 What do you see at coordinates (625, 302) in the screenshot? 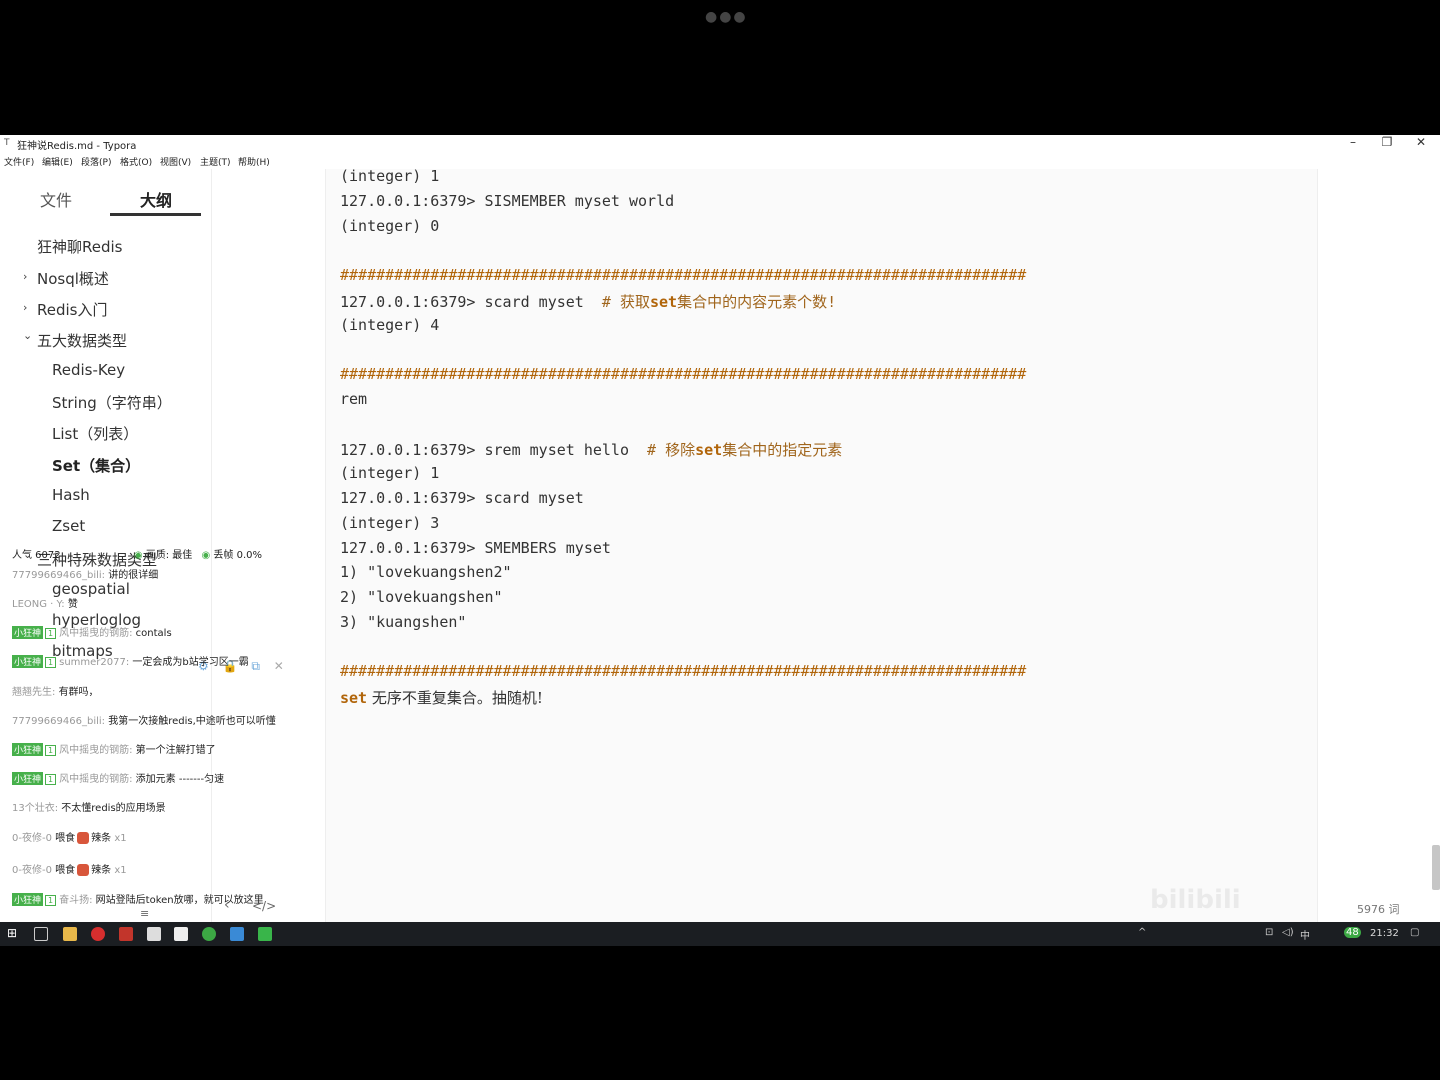
I see `comment-text: # 获取` at bounding box center [625, 302].